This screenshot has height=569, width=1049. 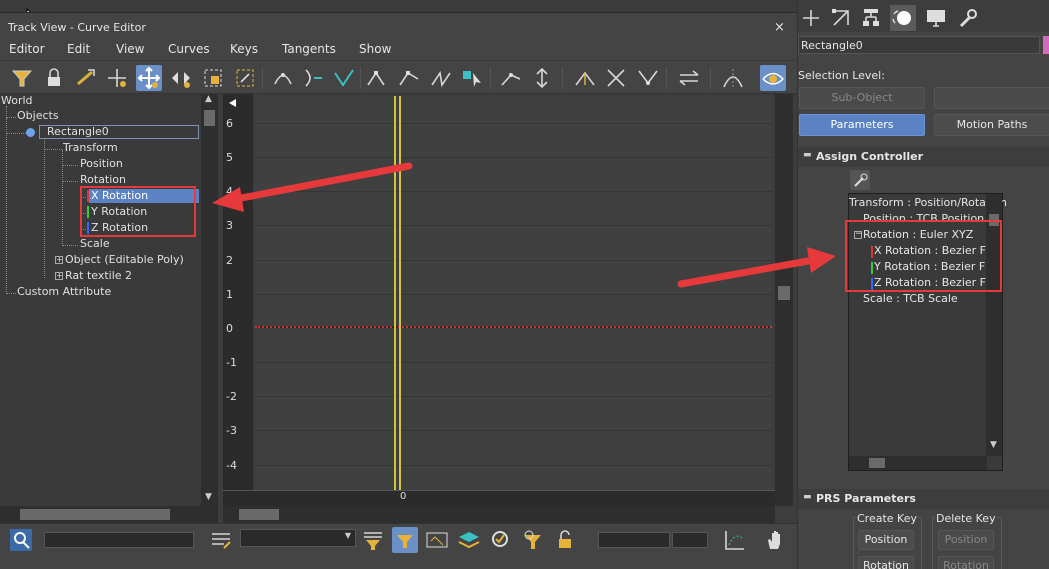 I want to click on tangent-fast-icon, so click(x=441, y=78).